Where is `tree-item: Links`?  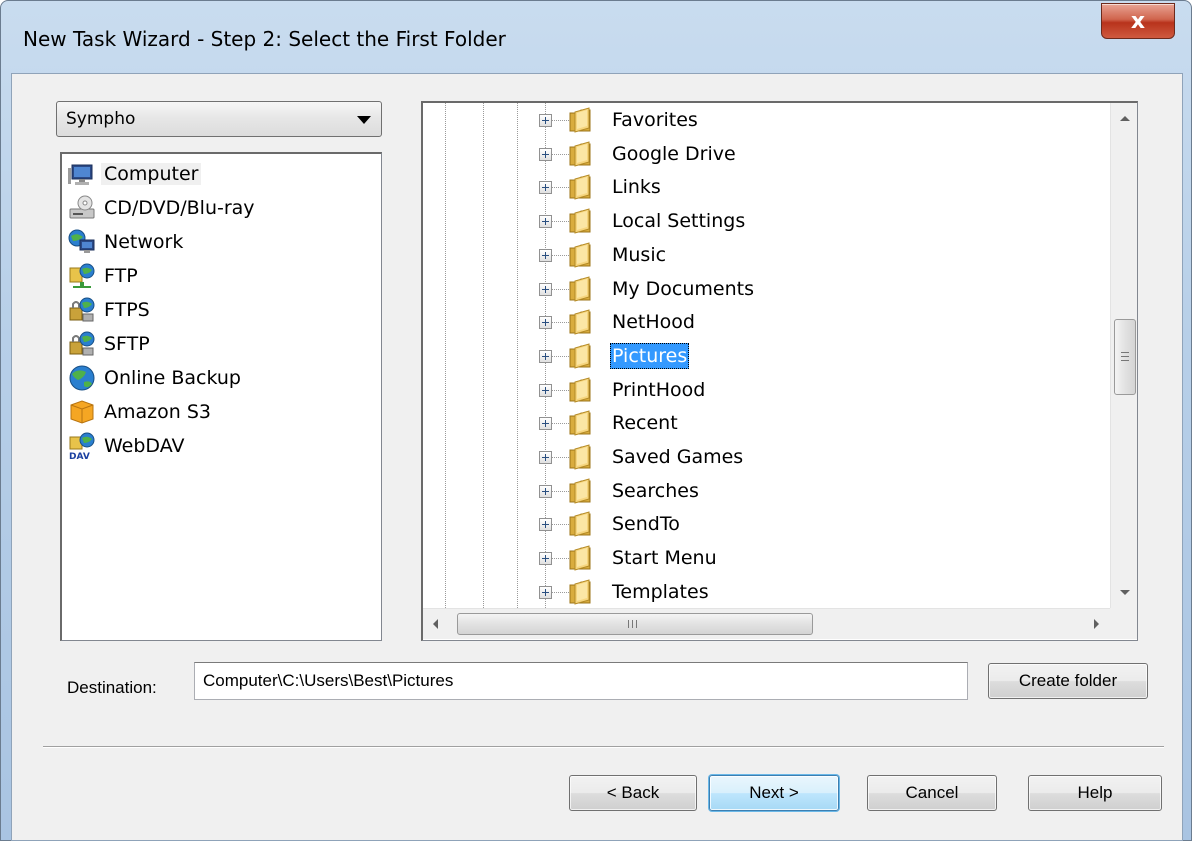 tree-item: Links is located at coordinates (763, 187).